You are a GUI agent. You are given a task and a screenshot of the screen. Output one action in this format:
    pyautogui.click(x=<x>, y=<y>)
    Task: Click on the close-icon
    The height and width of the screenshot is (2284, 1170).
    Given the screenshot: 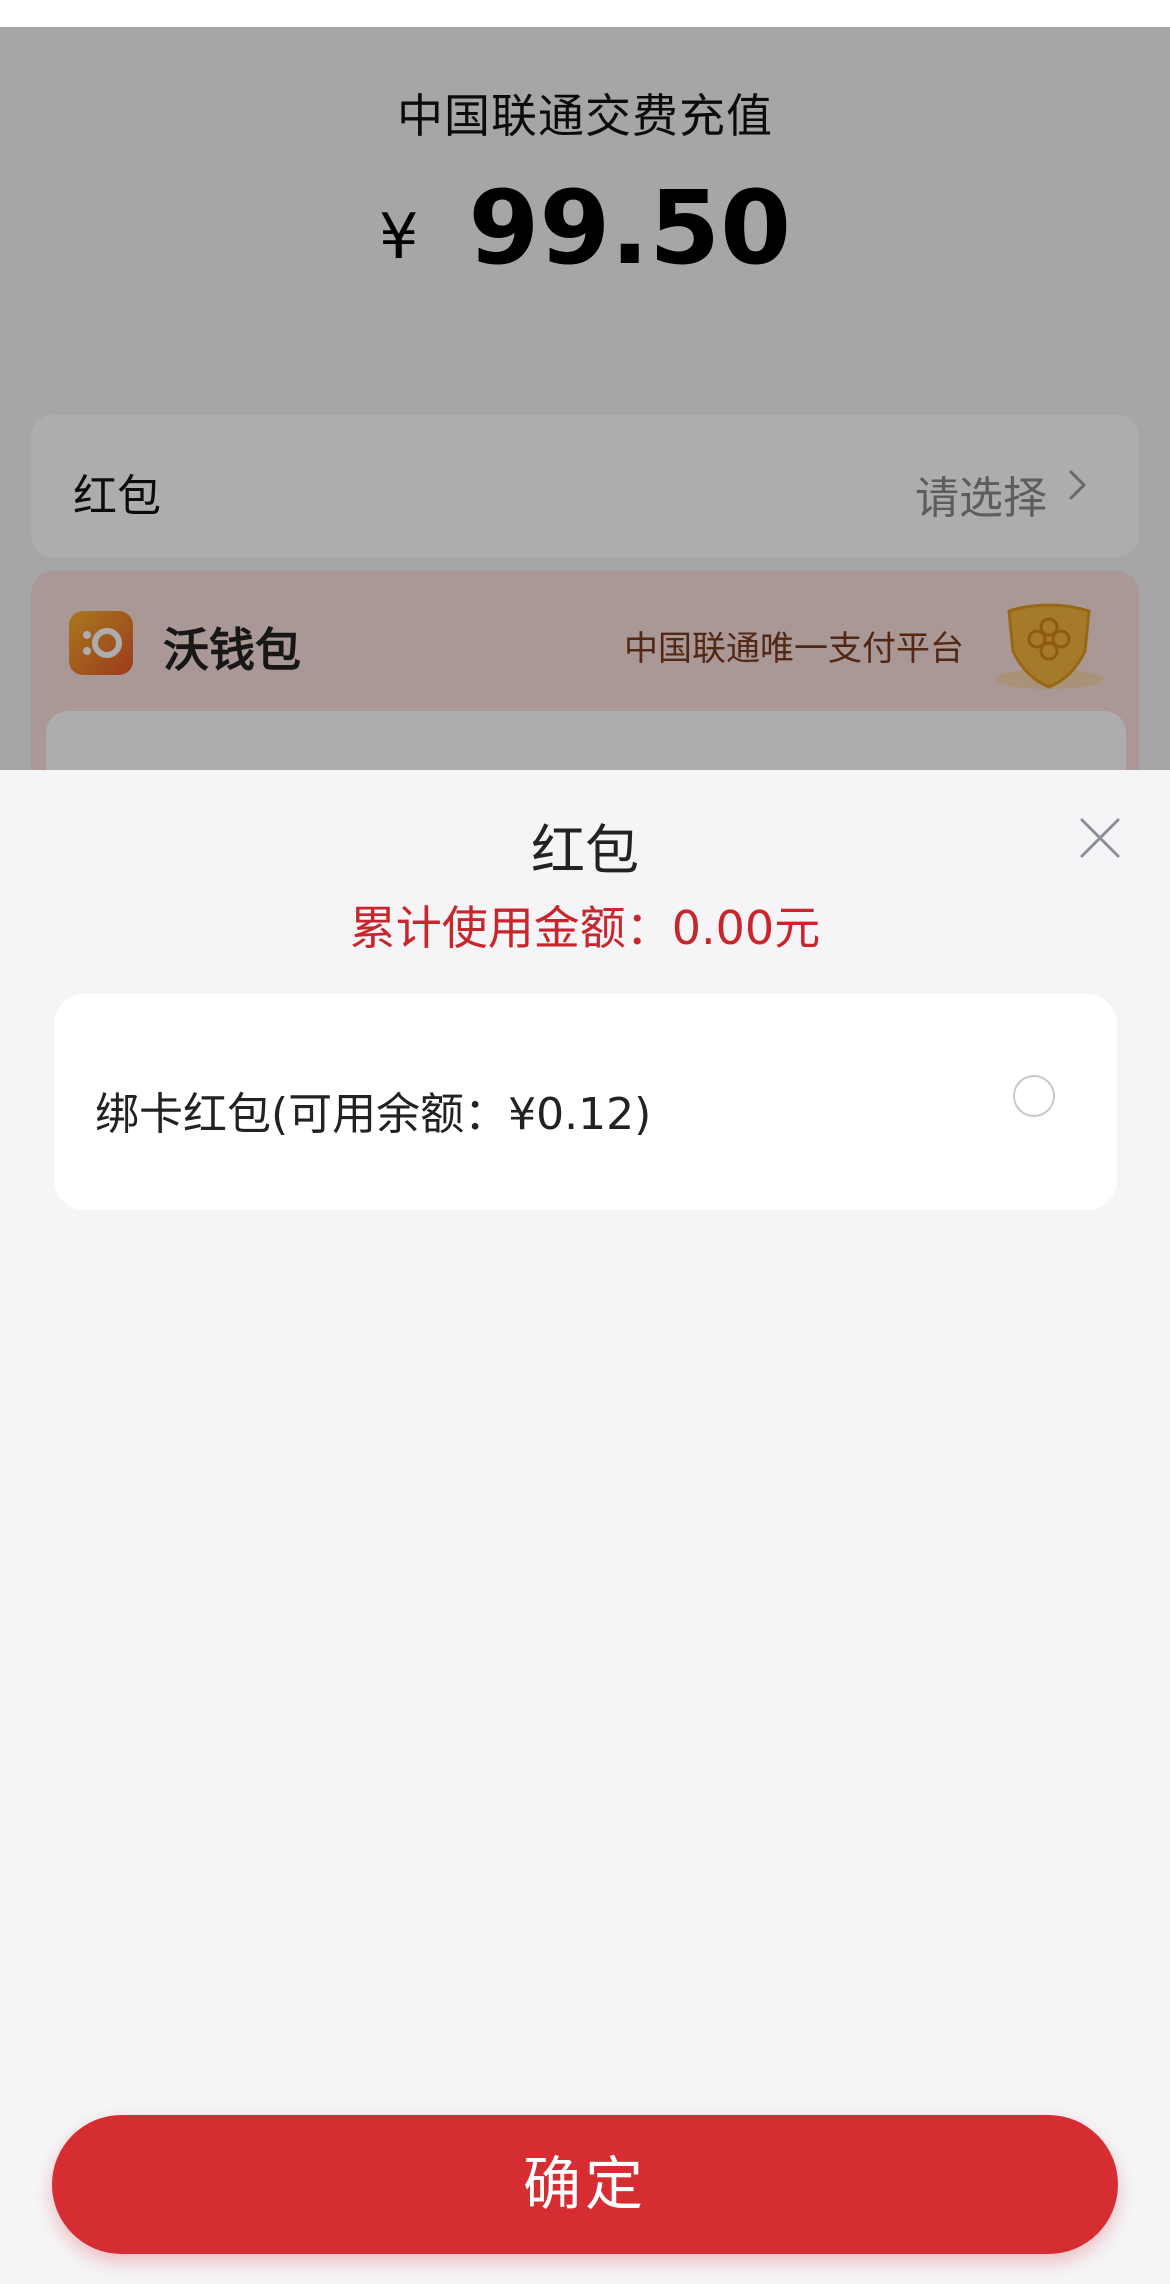 What is the action you would take?
    pyautogui.click(x=1100, y=838)
    